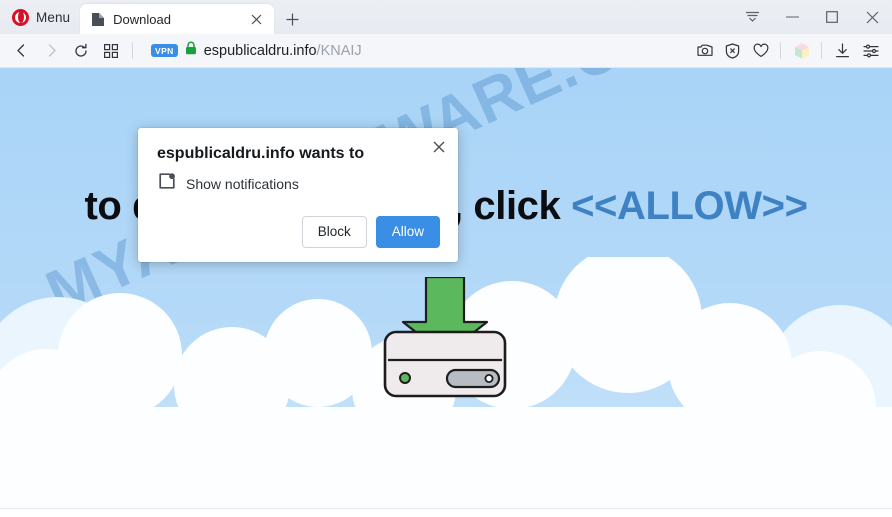  What do you see at coordinates (832, 17) in the screenshot?
I see `maximize-button` at bounding box center [832, 17].